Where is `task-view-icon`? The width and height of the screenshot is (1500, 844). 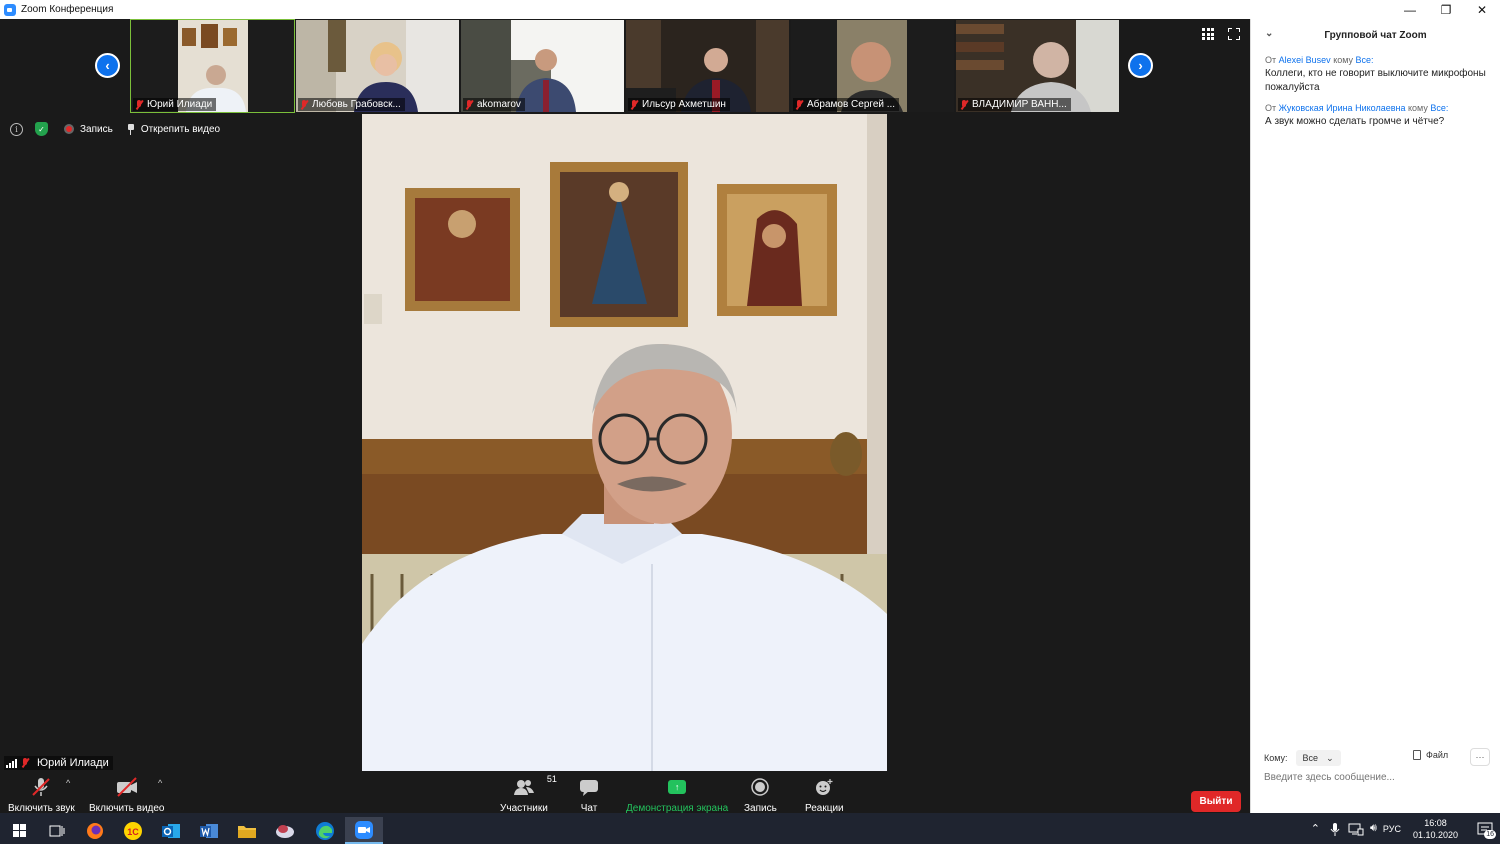 task-view-icon is located at coordinates (57, 830).